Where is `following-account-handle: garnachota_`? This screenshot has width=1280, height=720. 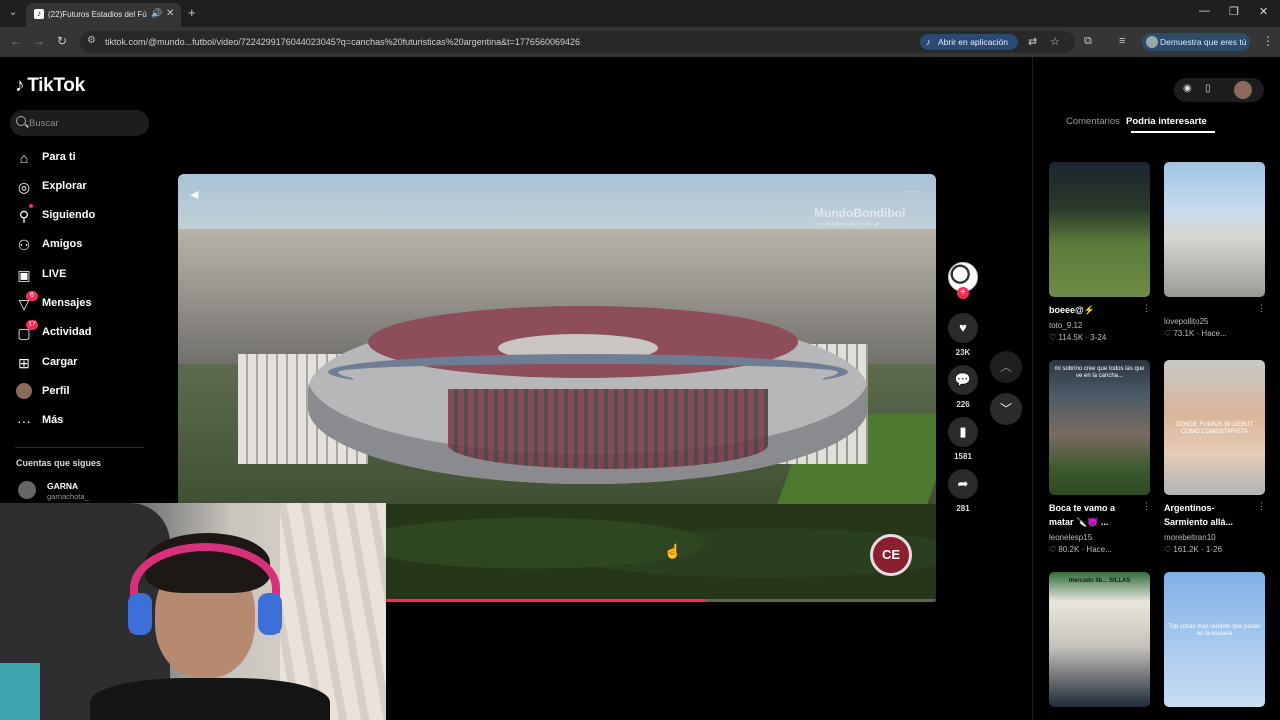
following-account-handle: garnachota_ is located at coordinates (68, 496).